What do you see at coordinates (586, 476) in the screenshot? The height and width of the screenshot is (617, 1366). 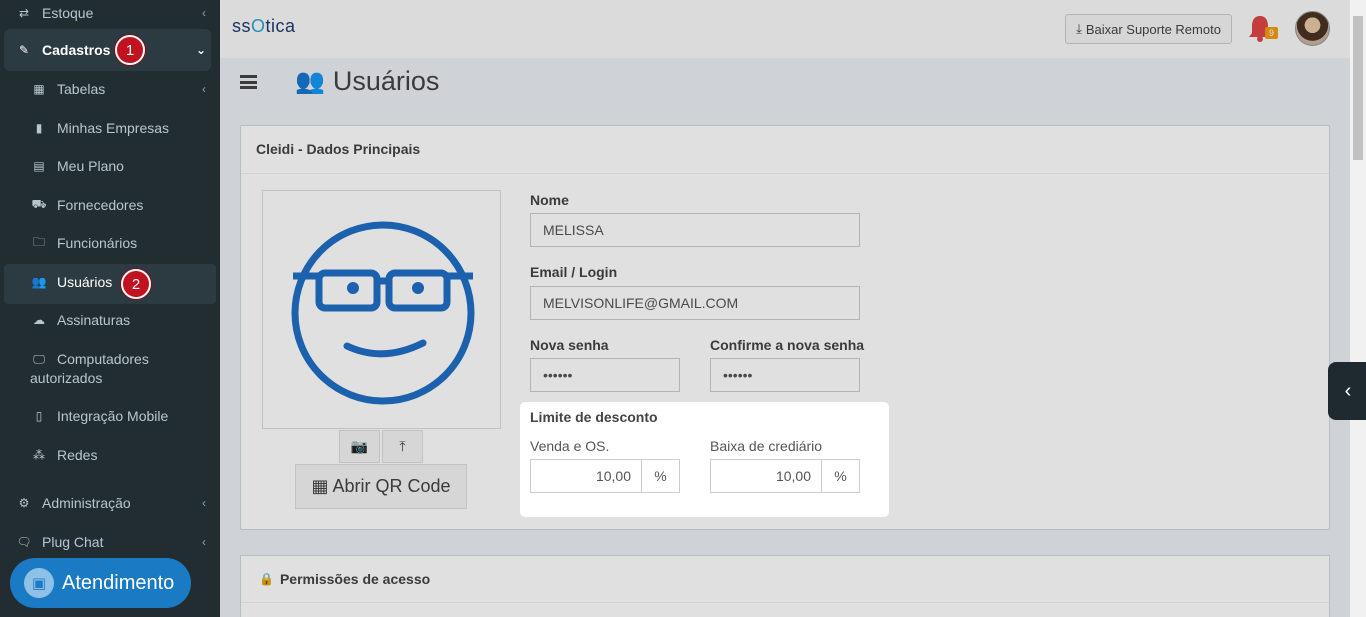 I see `venda-os-input: 10,00` at bounding box center [586, 476].